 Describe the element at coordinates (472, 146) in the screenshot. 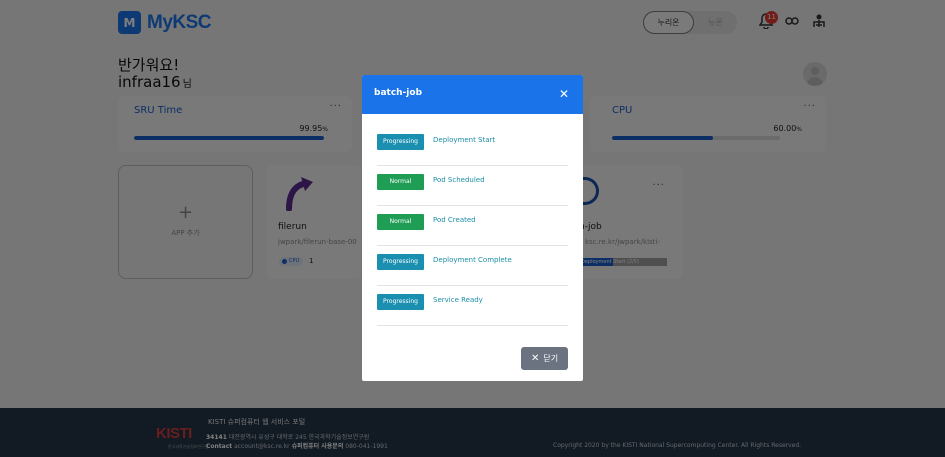

I see `status-step: Progressing Deployment Start` at that location.